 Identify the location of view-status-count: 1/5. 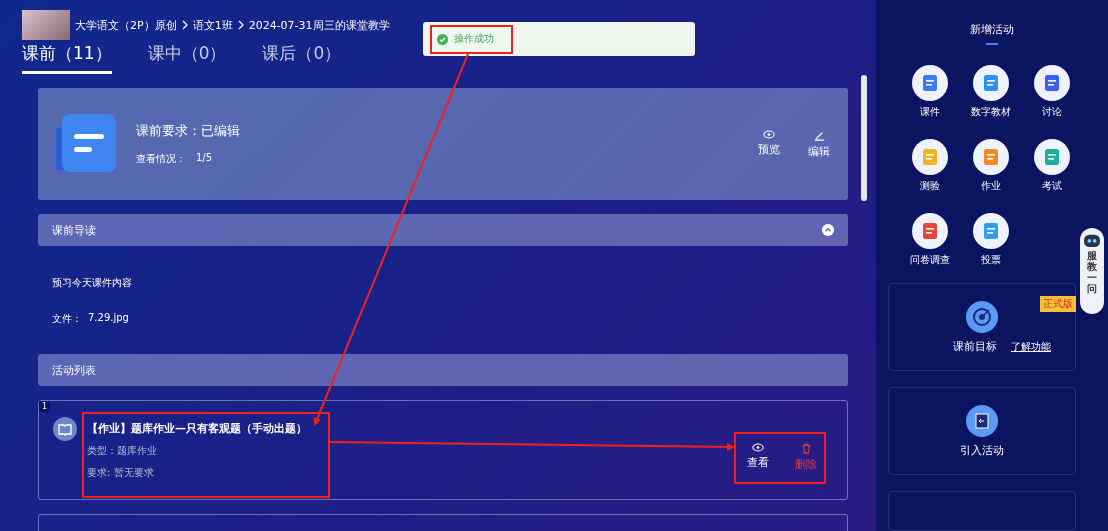
(204, 158).